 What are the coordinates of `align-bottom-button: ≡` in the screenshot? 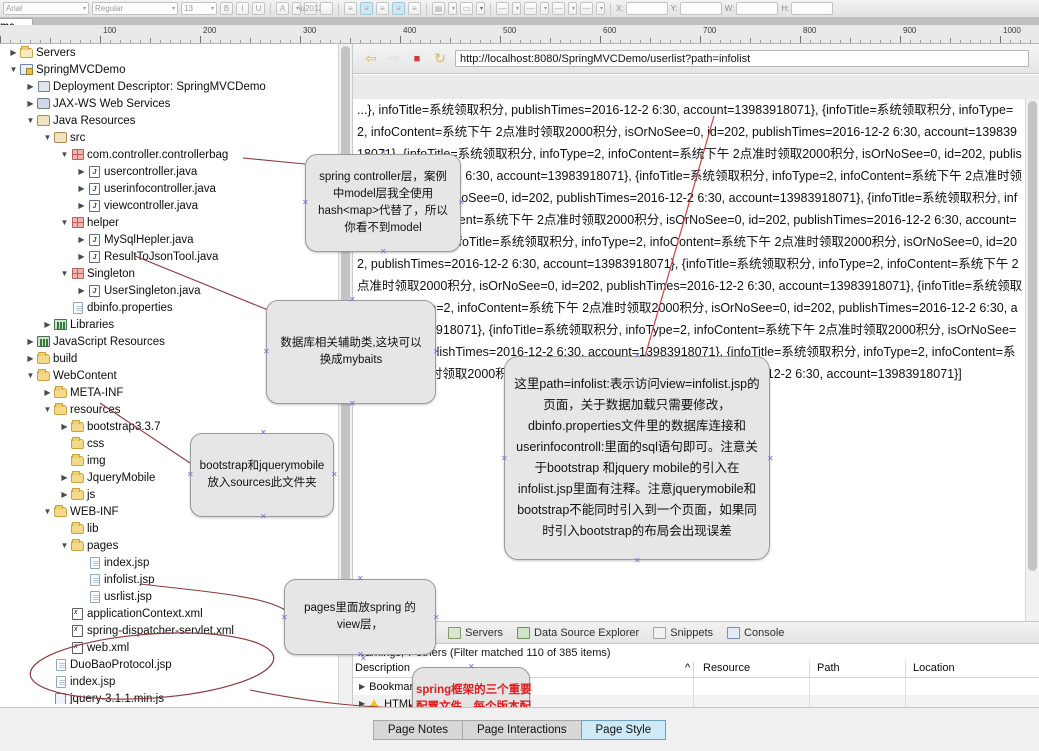 It's located at (414, 8).